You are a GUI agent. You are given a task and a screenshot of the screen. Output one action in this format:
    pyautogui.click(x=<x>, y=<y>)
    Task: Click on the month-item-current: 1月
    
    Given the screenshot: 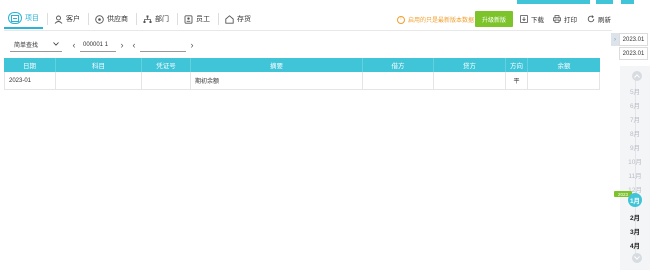 What is the action you would take?
    pyautogui.click(x=635, y=200)
    